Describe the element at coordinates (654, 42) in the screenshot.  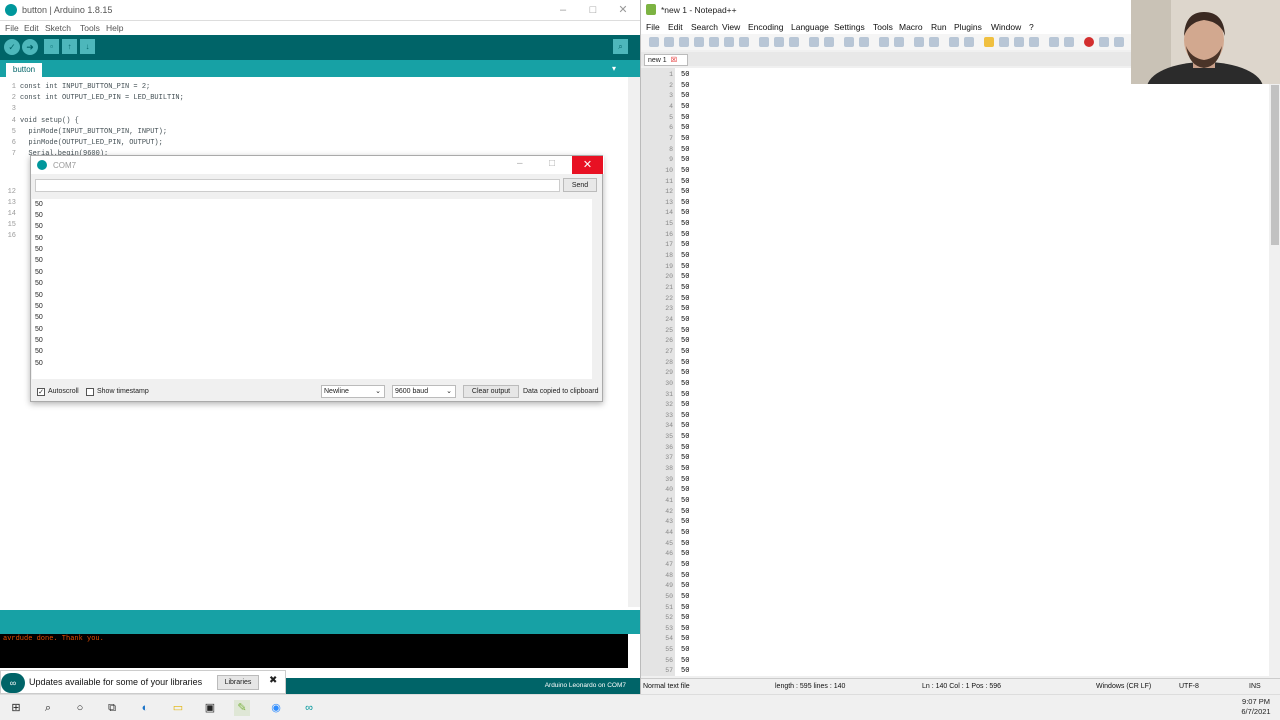
I see `new-icon` at that location.